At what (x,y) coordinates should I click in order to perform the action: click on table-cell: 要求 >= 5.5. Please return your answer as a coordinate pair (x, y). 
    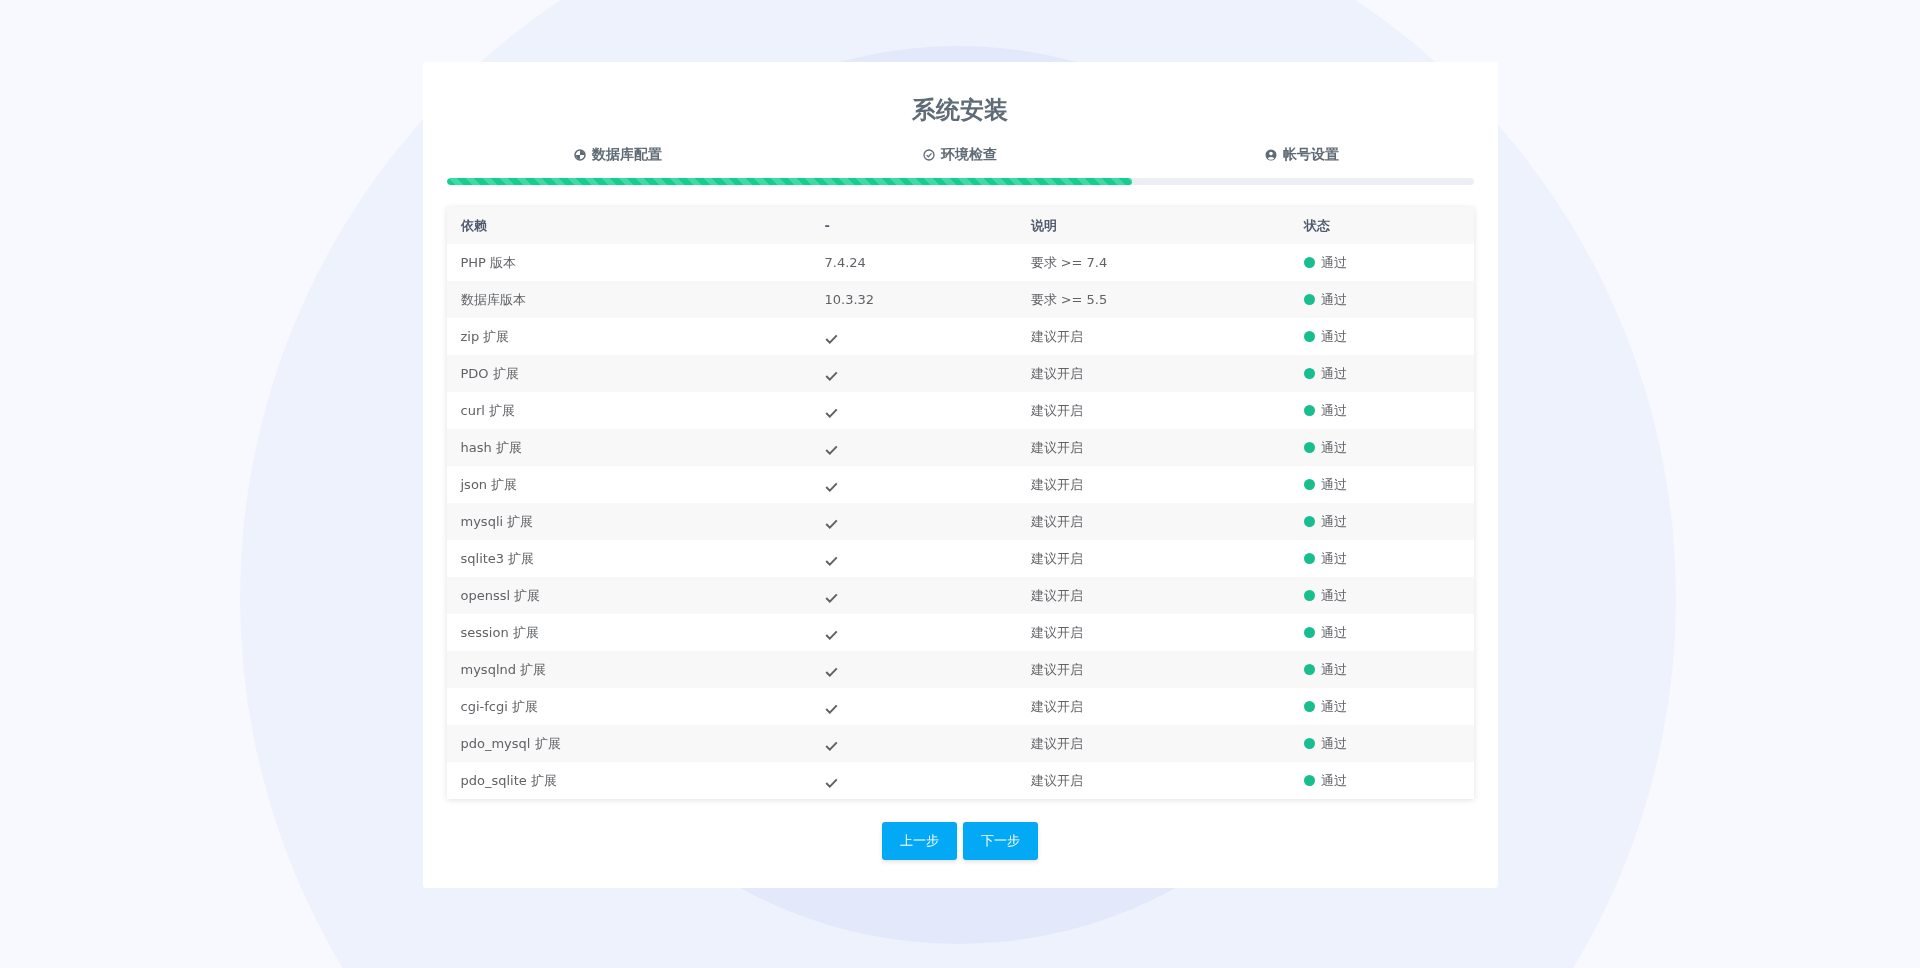
    Looking at the image, I should click on (1069, 299).